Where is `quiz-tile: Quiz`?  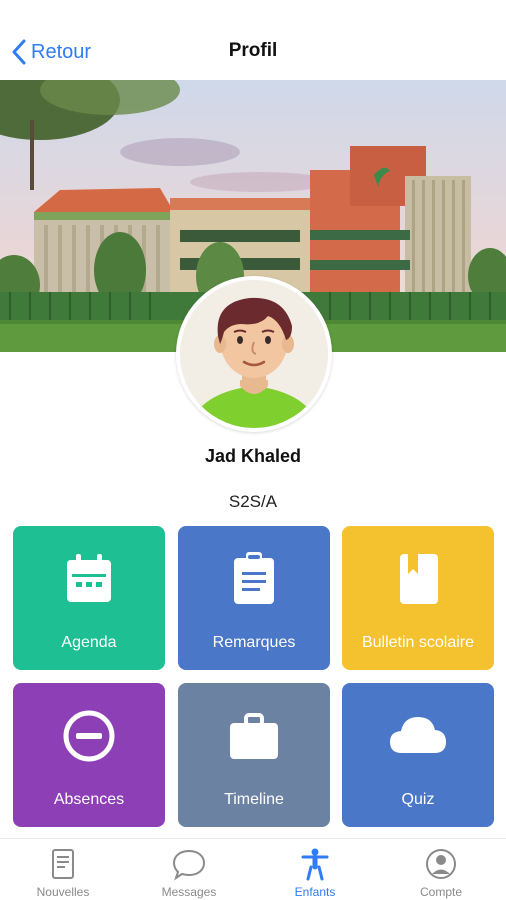 quiz-tile: Quiz is located at coordinates (418, 755).